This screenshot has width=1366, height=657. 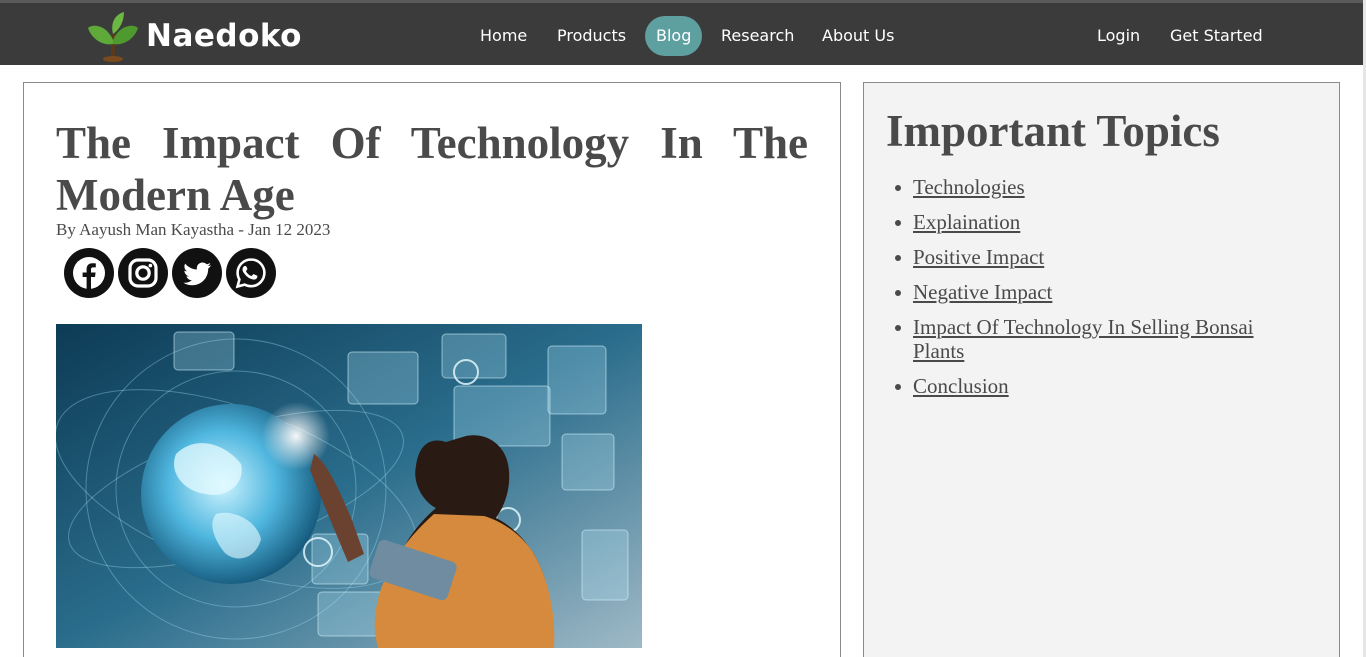 What do you see at coordinates (1118, 36) in the screenshot?
I see `login-link: Login` at bounding box center [1118, 36].